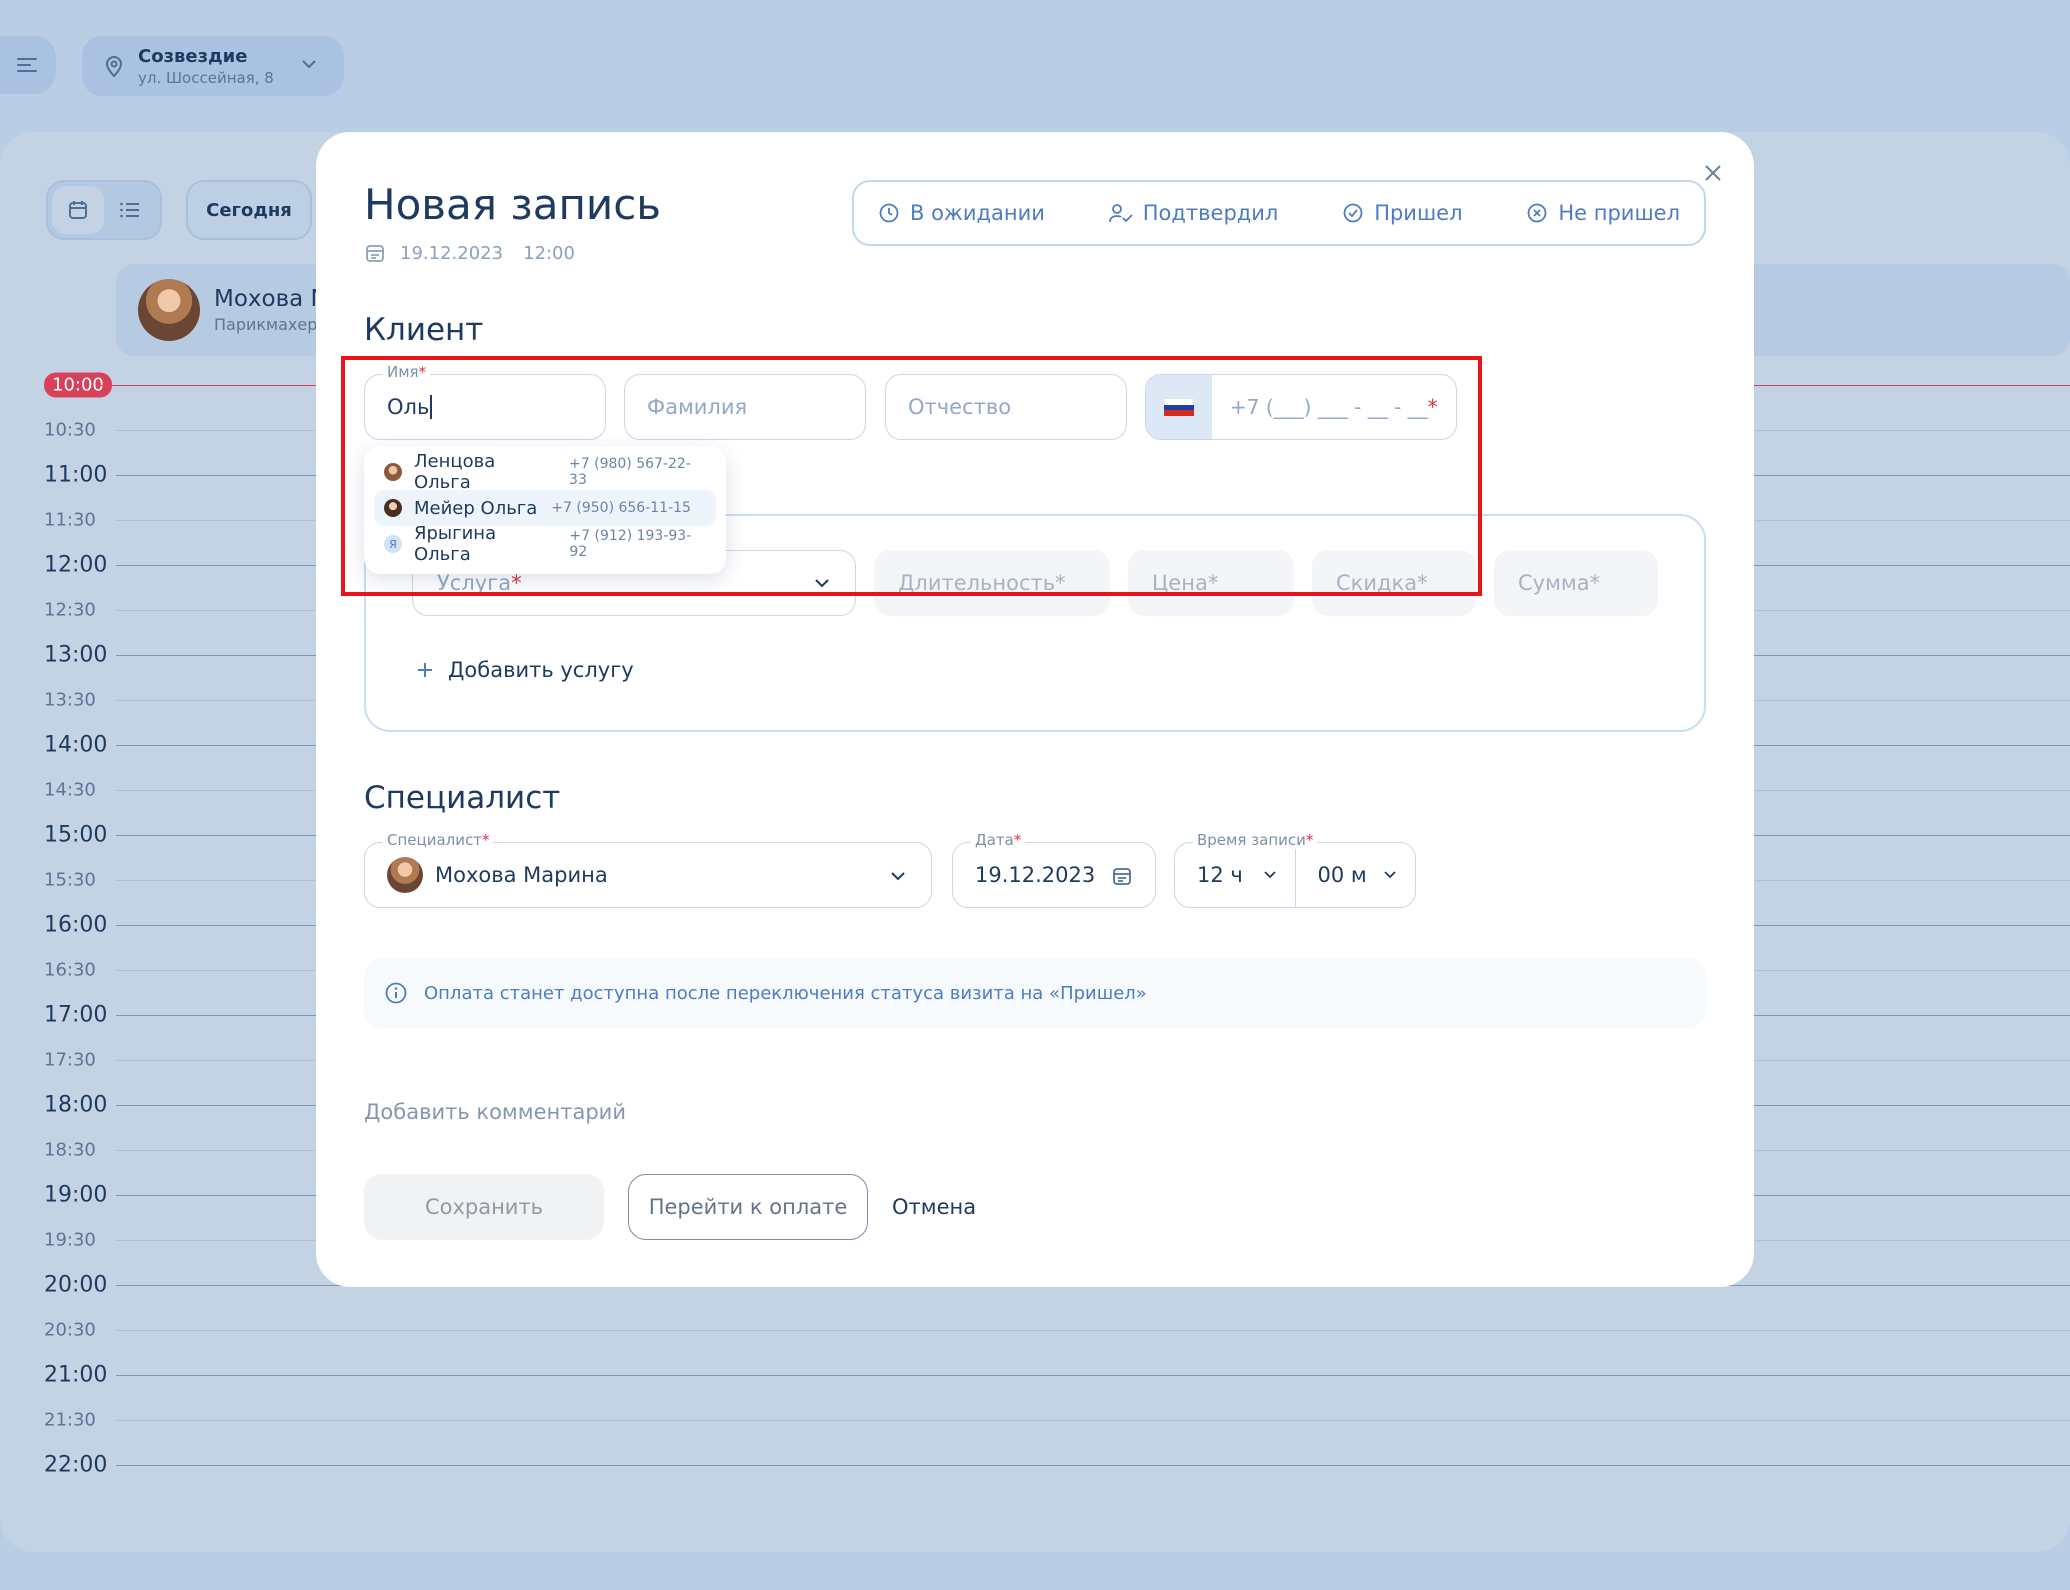 Image resolution: width=2070 pixels, height=1590 pixels. What do you see at coordinates (438, 840) in the screenshot?
I see `specialist-label: Специалист*` at bounding box center [438, 840].